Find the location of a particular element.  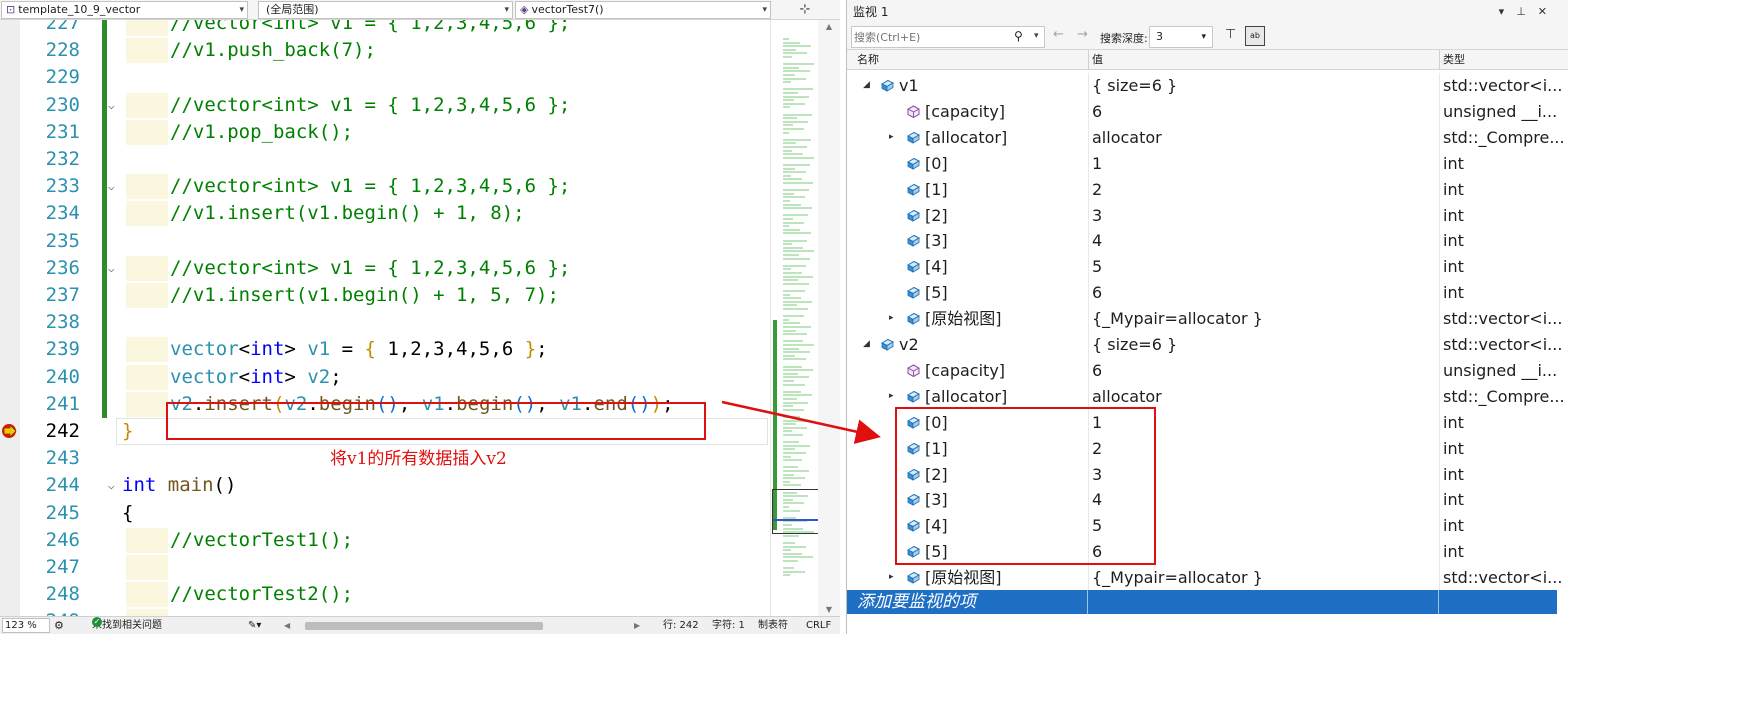

code-line: 234 //v1.insert(v1.begin() + 1, 8); is located at coordinates (385, 214).